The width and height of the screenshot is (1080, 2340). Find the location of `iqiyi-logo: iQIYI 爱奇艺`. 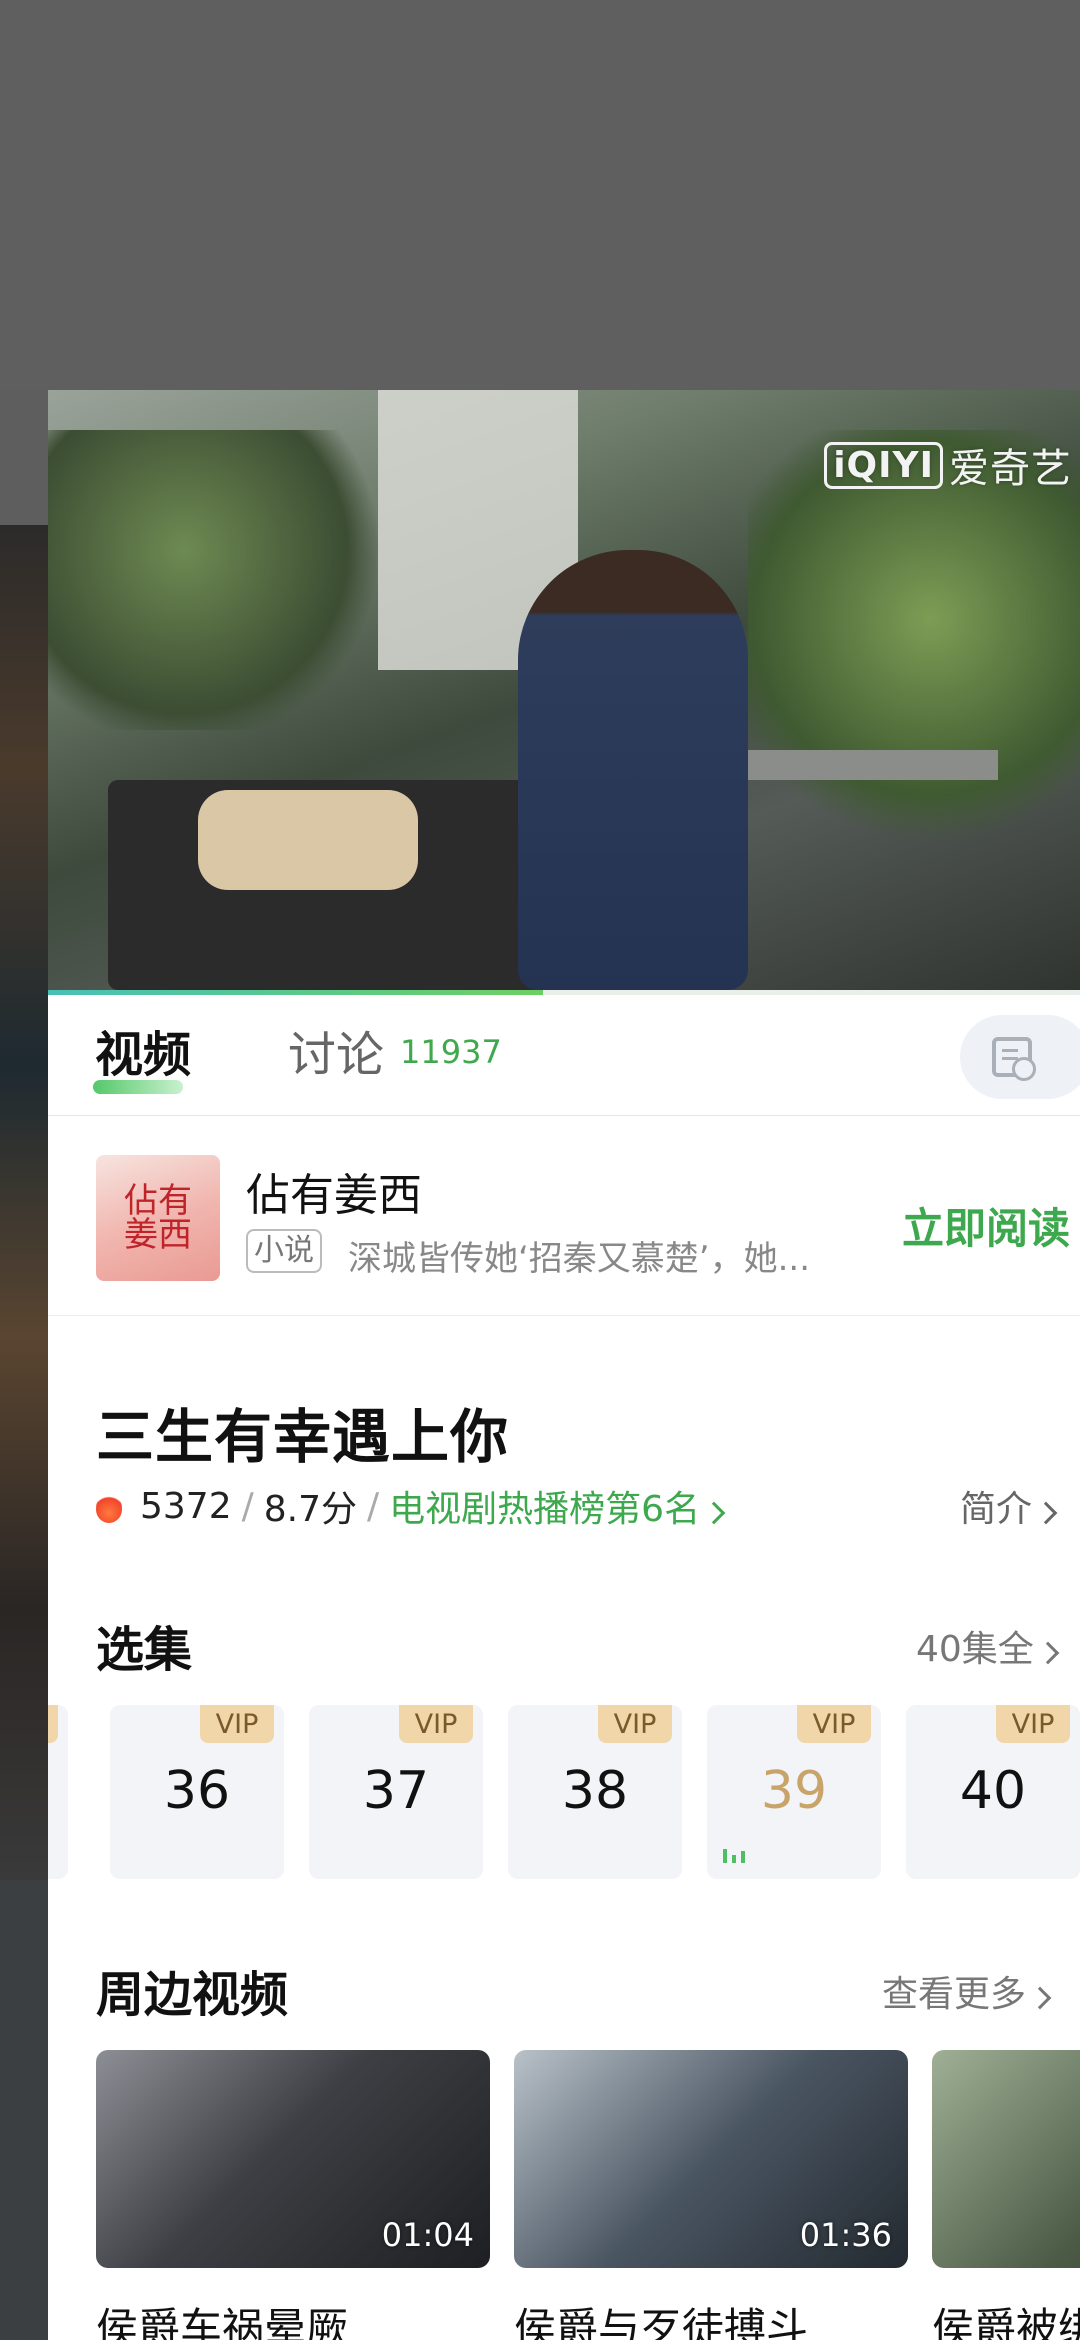

iqiyi-logo: iQIYI 爱奇艺 is located at coordinates (948, 465).